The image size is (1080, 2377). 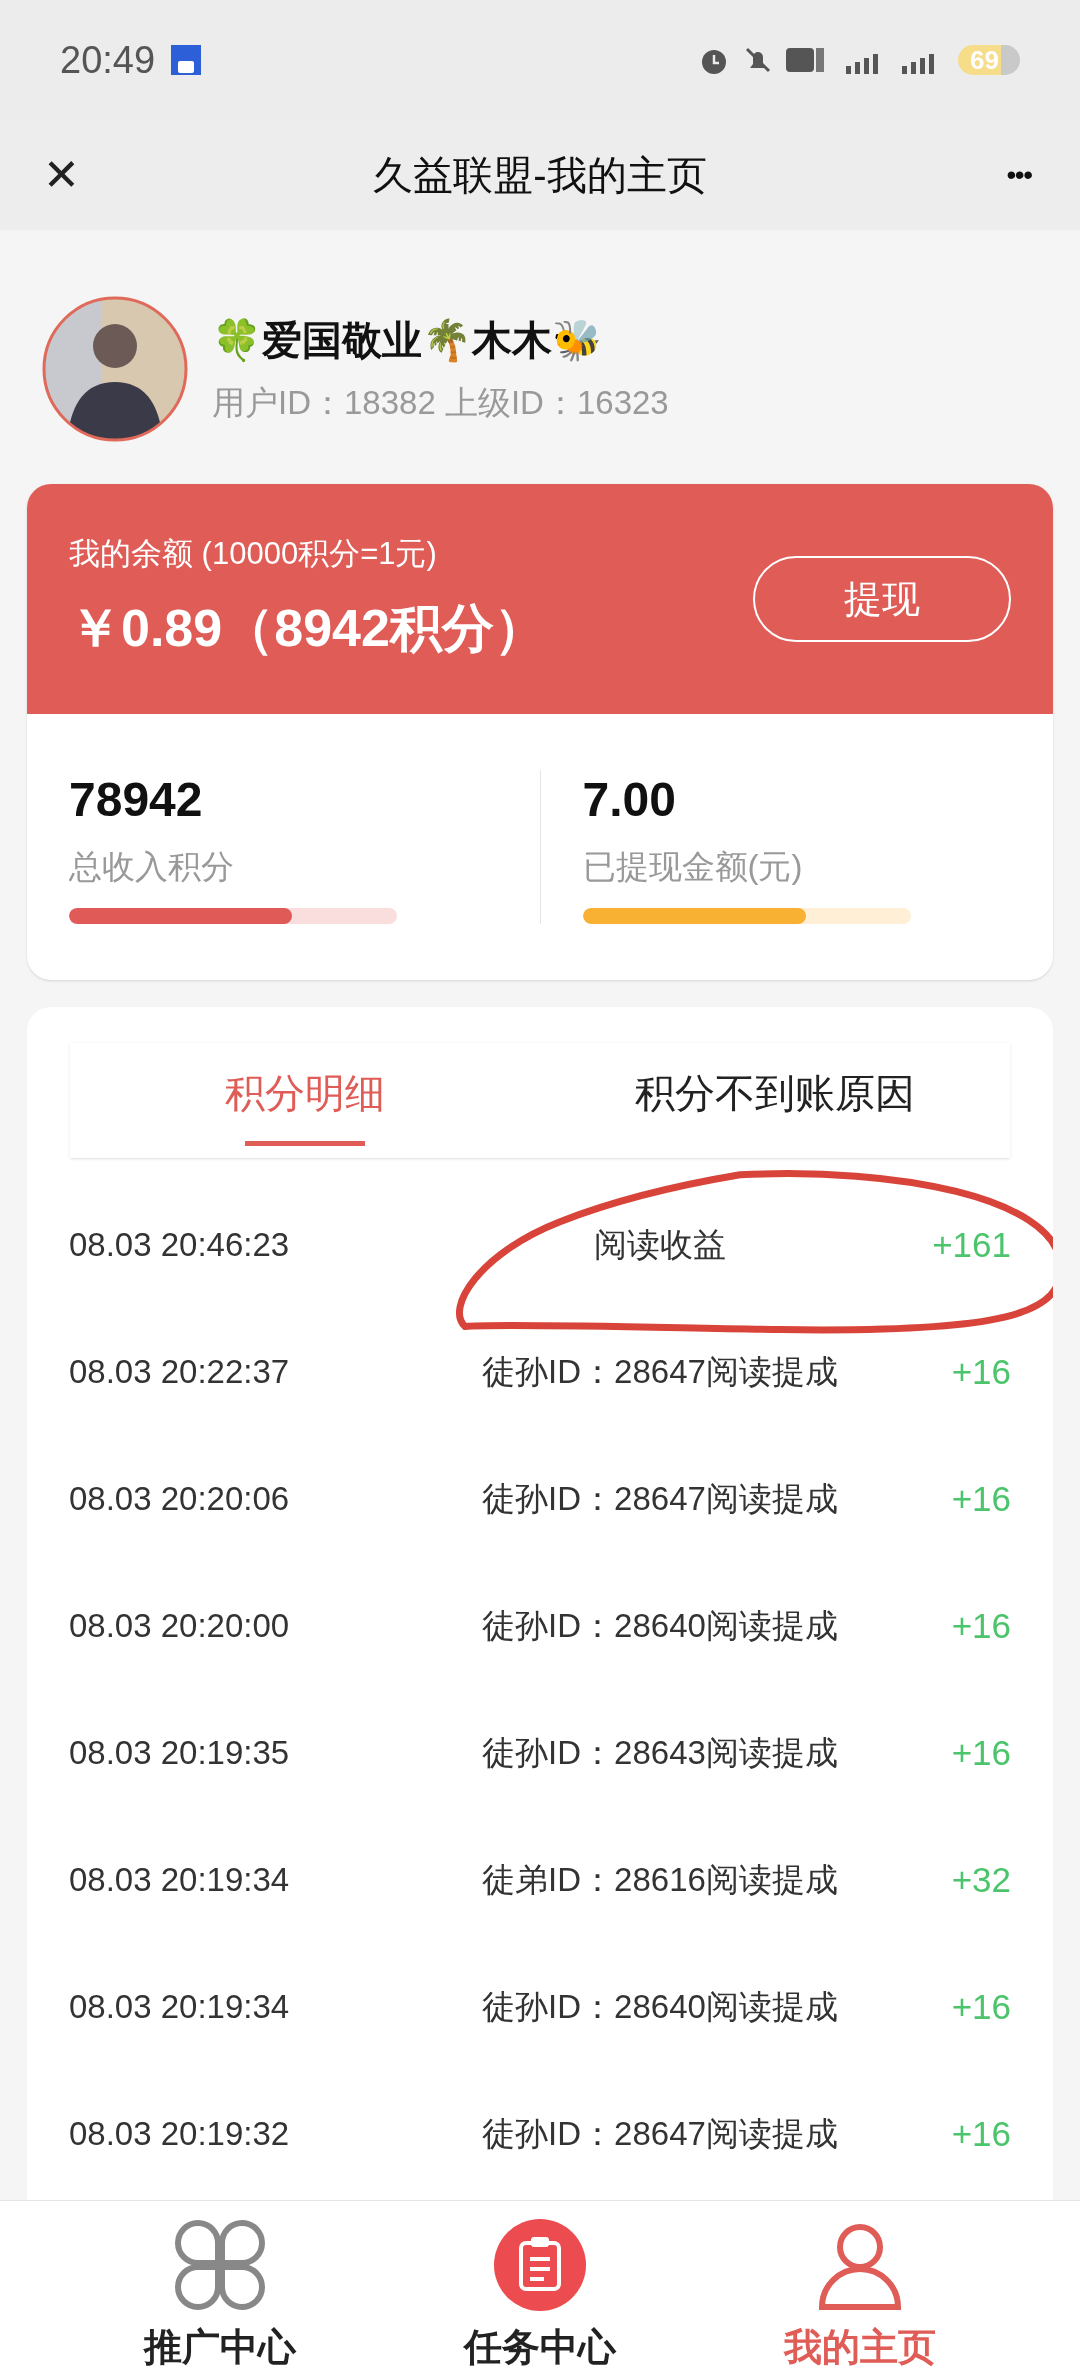 What do you see at coordinates (540, 2265) in the screenshot?
I see `clipboard-icon` at bounding box center [540, 2265].